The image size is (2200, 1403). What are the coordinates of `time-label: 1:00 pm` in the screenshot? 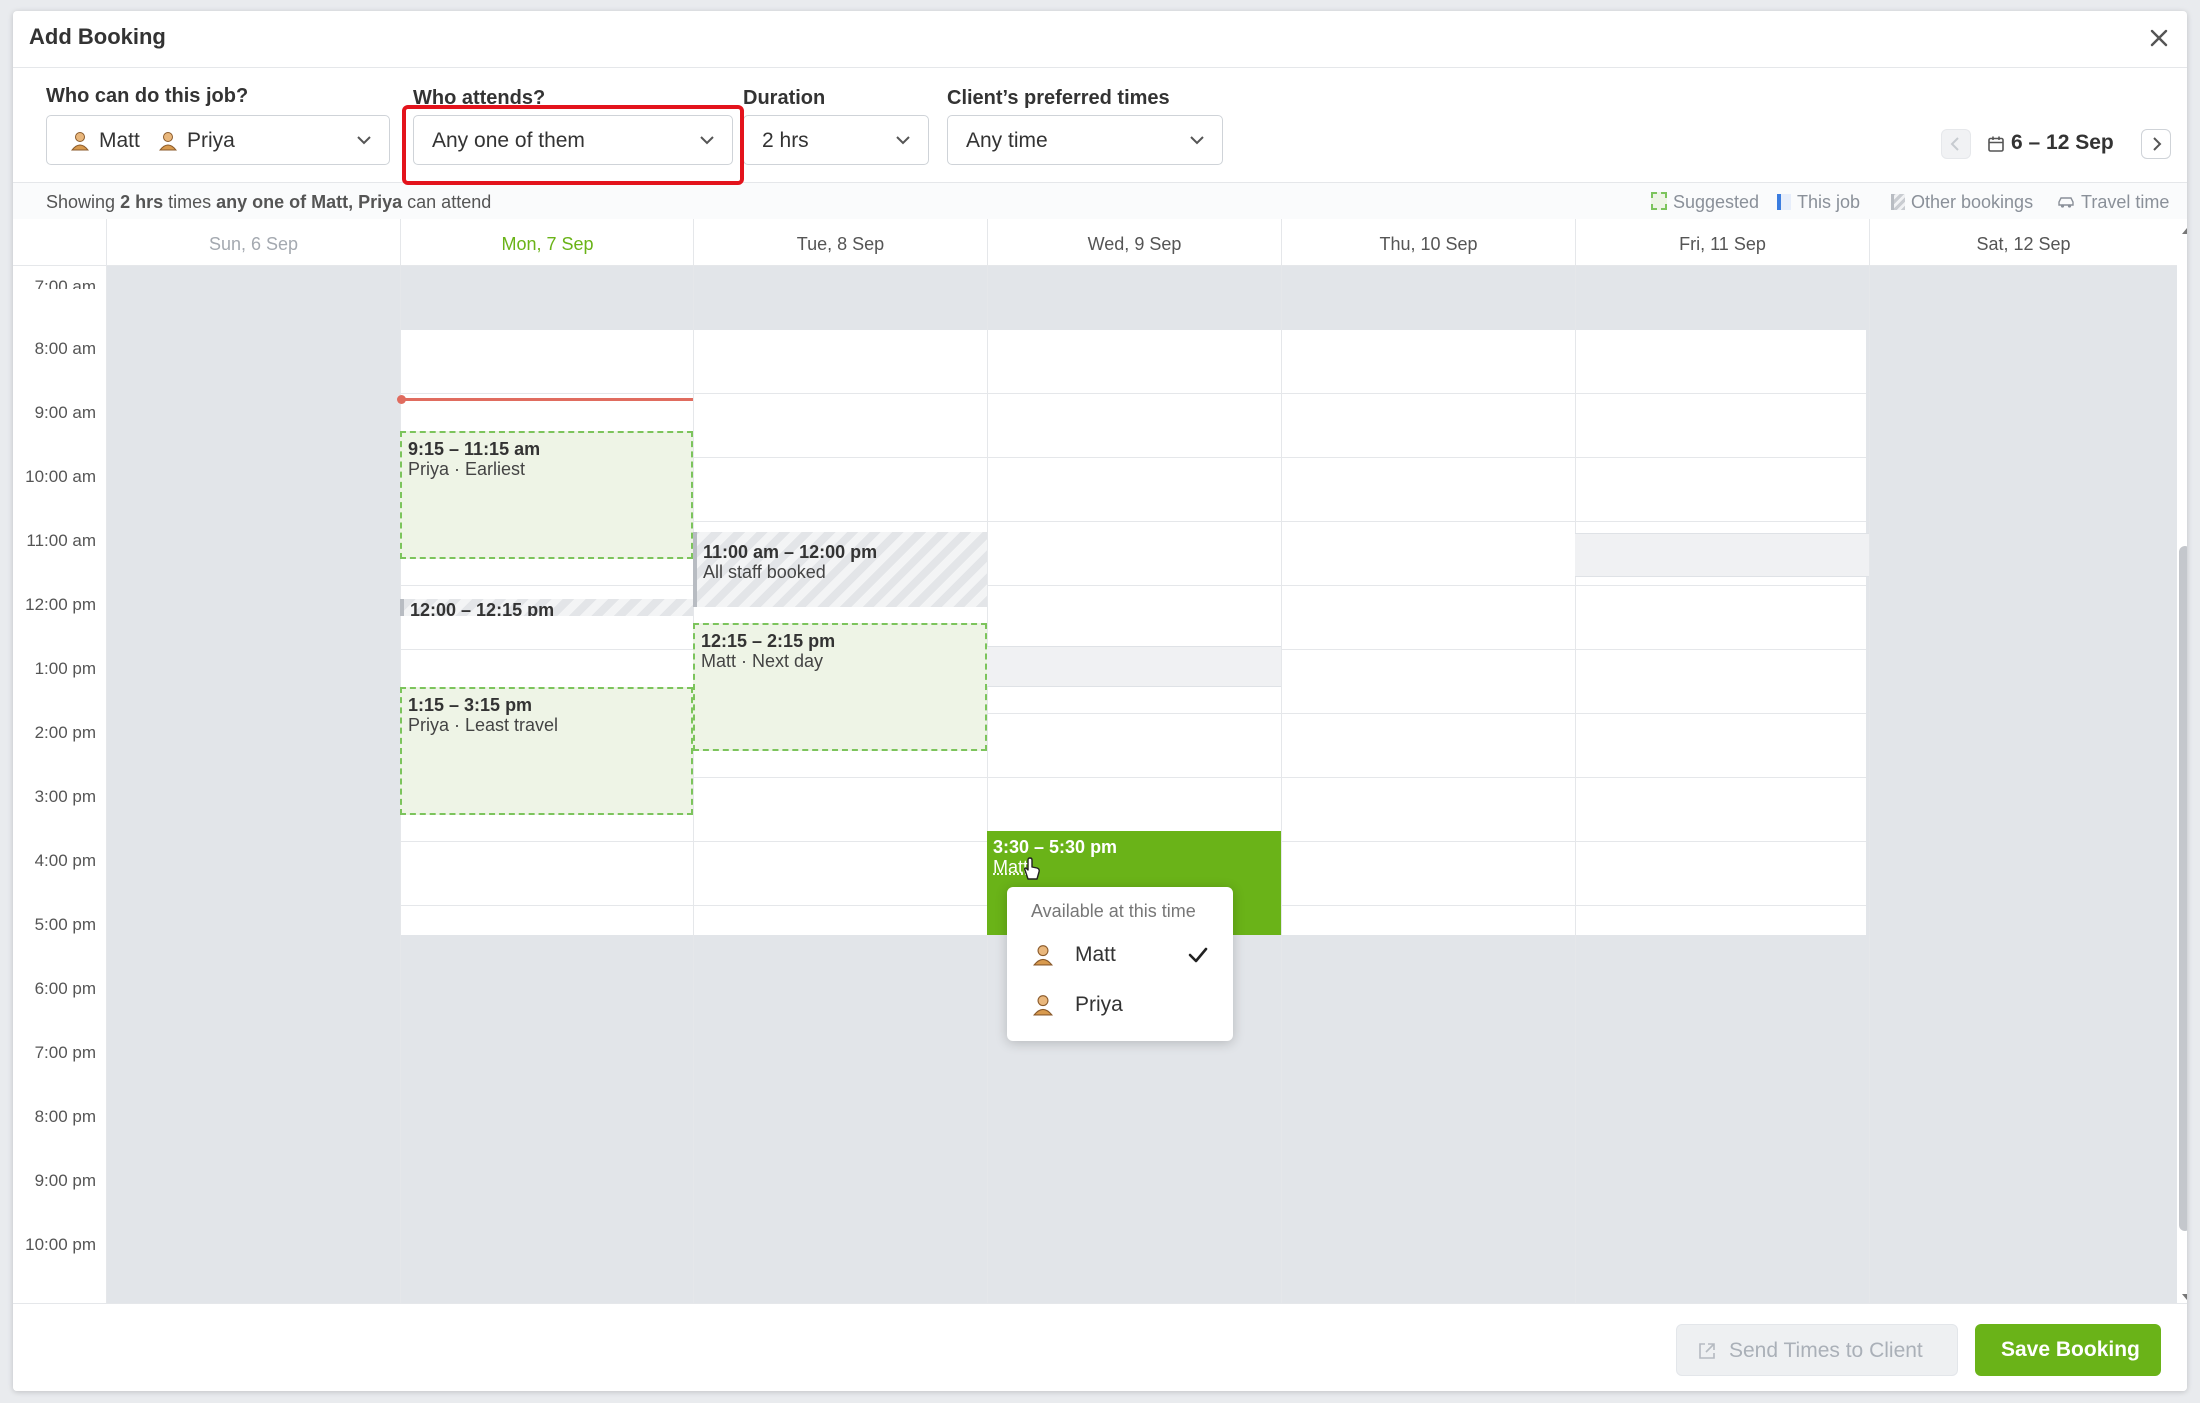 It's located at (65, 668).